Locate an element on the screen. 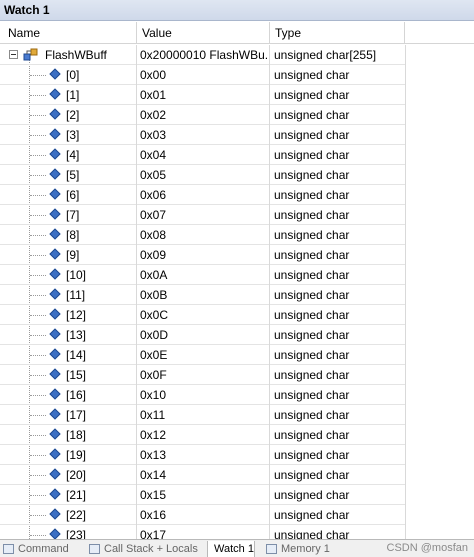 This screenshot has width=474, height=557. tree-row: [5] 0x05 unsigned char is located at coordinates (203, 175).